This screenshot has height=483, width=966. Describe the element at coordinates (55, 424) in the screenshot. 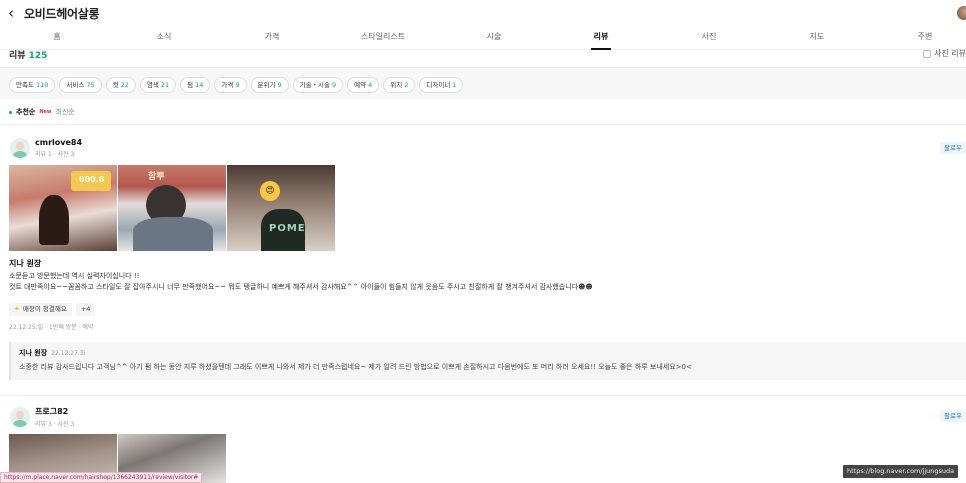

I see `reviewer-meta: 리뷰 3 · 사진 3` at that location.